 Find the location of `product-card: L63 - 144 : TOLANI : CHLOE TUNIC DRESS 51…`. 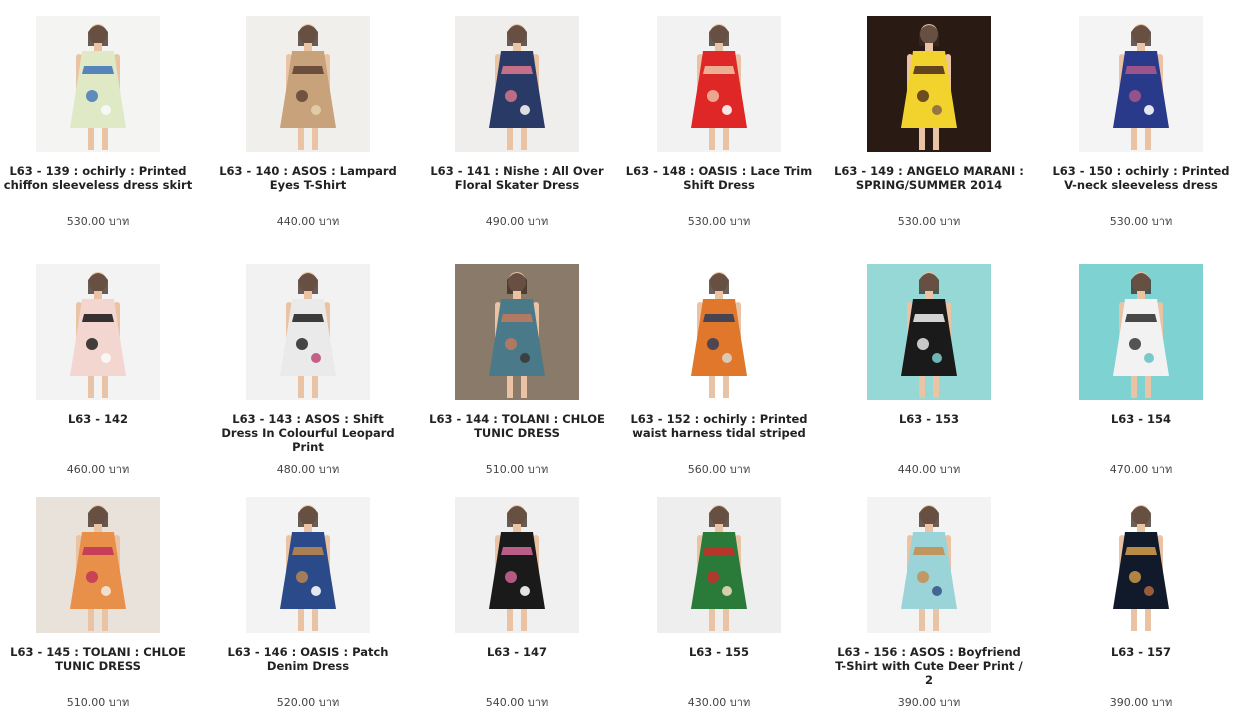

product-card: L63 - 144 : TOLANI : CHLOE TUNIC DRESS 51… is located at coordinates (517, 379).